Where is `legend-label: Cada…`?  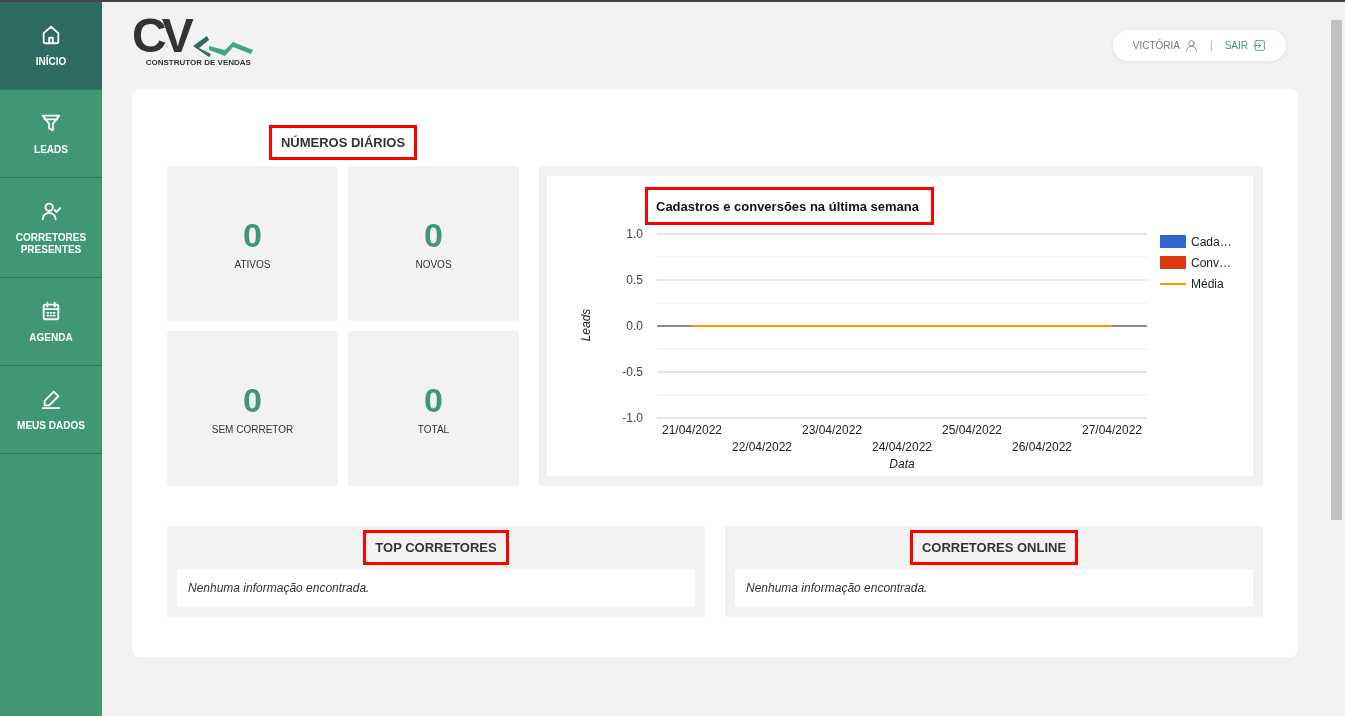 legend-label: Cada… is located at coordinates (1211, 242).